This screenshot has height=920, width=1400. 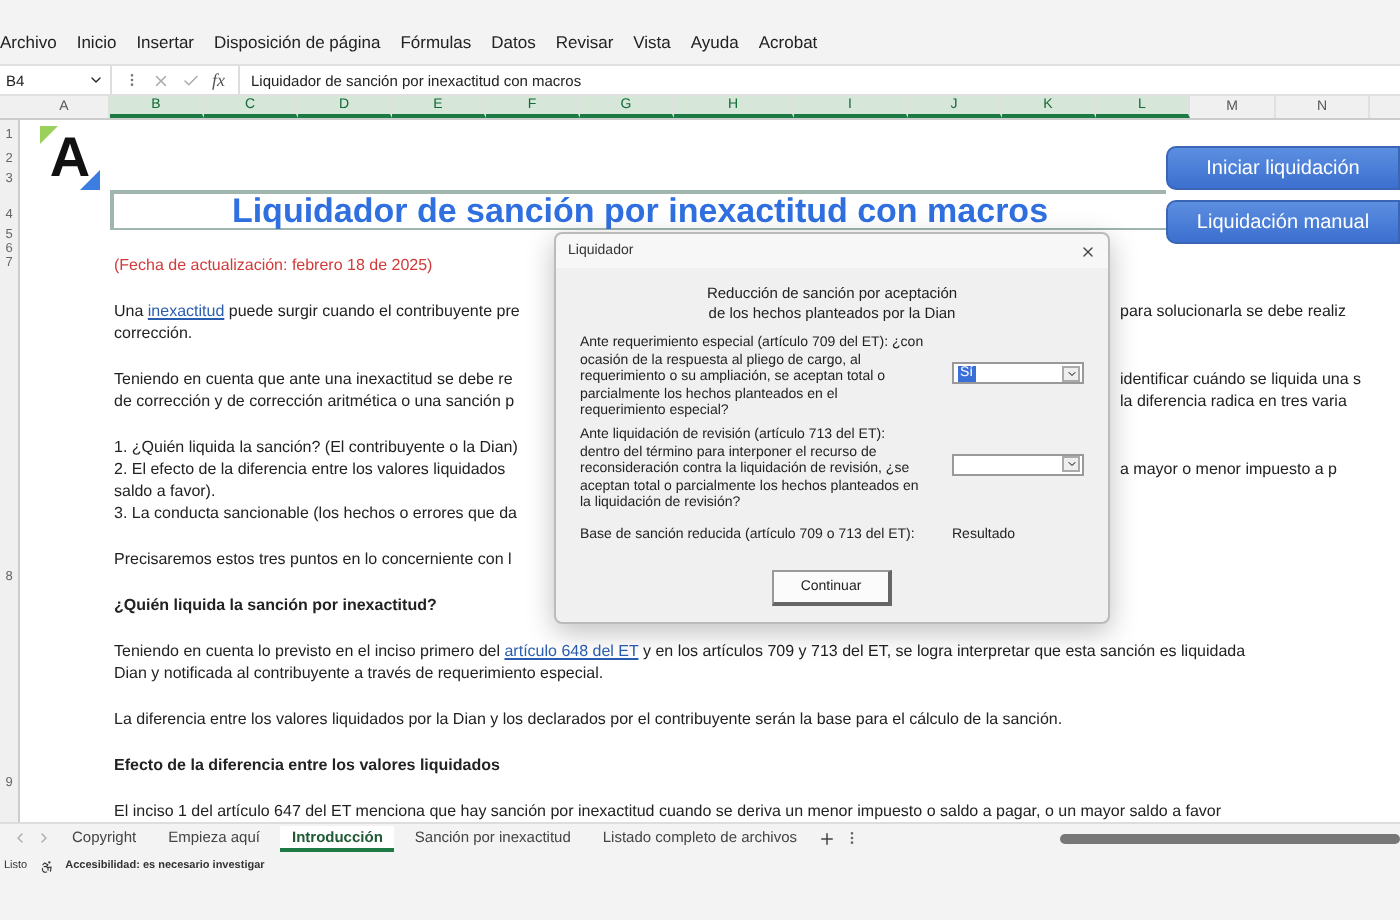 I want to click on add-sheet-icon, so click(x=826, y=838).